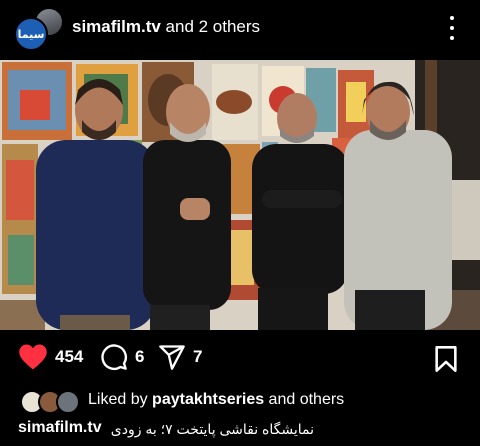  I want to click on comment-action: 6, so click(122, 357).